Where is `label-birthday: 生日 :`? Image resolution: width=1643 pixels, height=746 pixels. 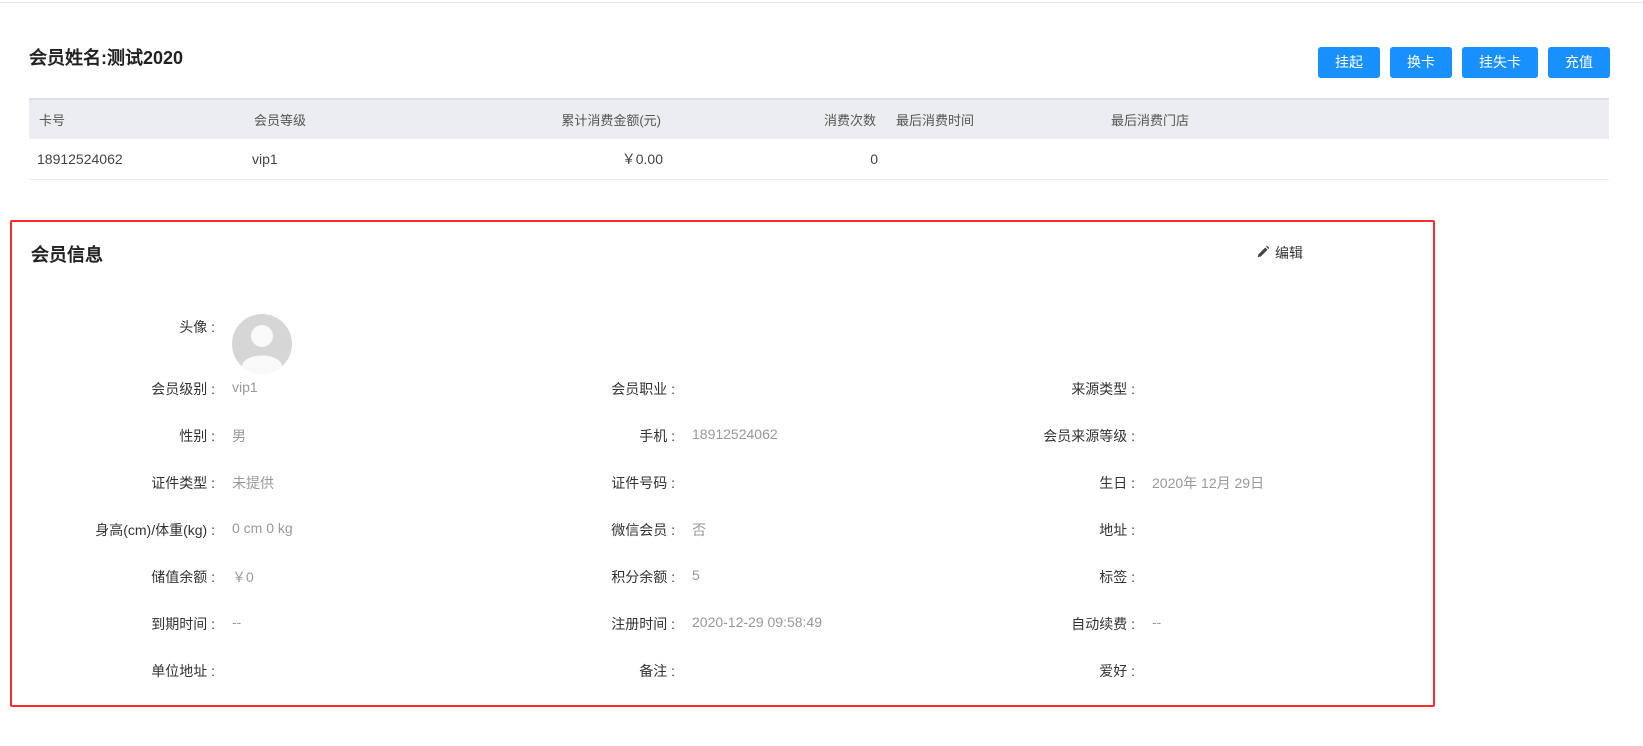 label-birthday: 生日 : is located at coordinates (1117, 483).